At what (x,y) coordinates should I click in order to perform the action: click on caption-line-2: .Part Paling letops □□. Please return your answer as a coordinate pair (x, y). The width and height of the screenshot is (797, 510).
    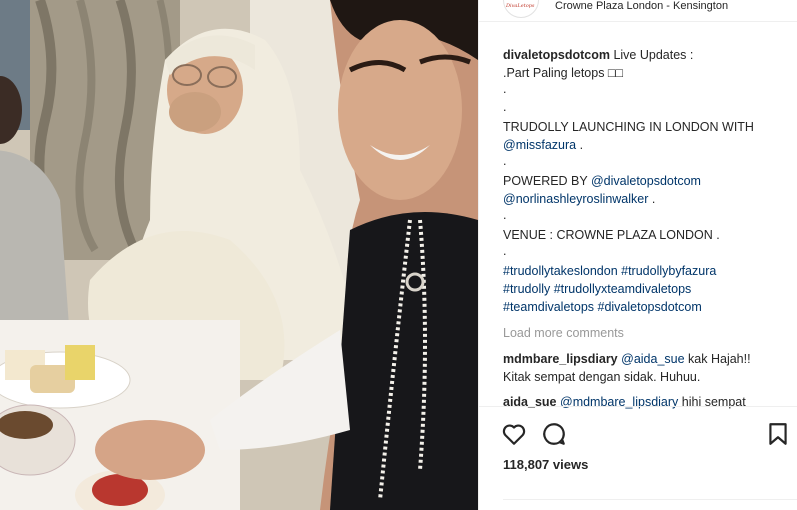
    Looking at the image, I should click on (563, 73).